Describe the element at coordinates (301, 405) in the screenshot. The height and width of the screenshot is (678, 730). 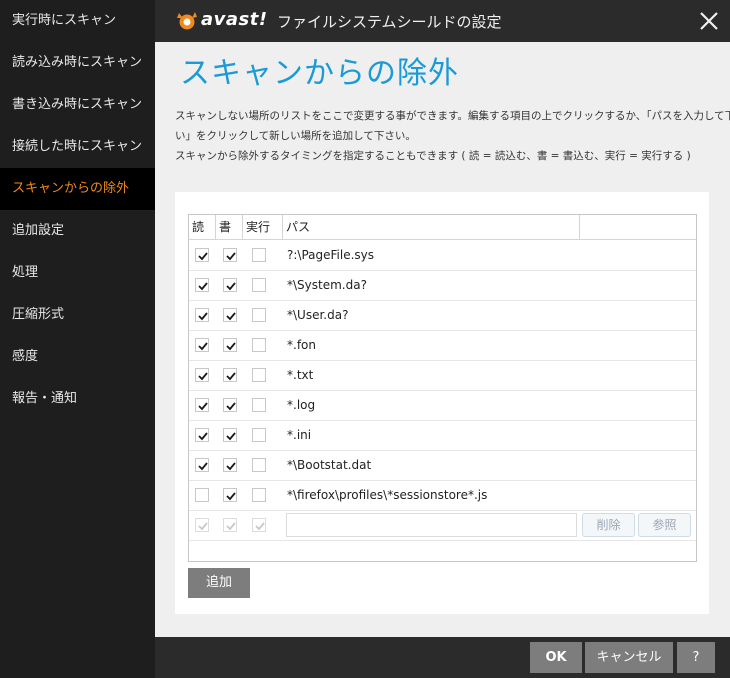
I see `path-cell: *.log` at that location.